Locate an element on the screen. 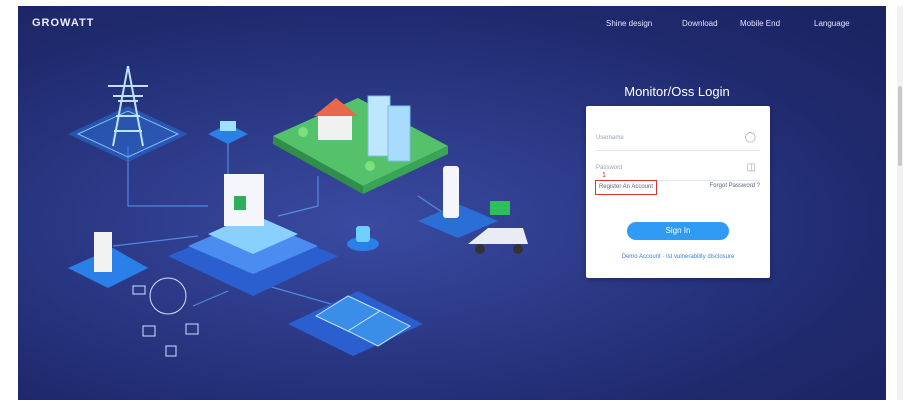 The width and height of the screenshot is (905, 400). nav-shine-design: Shine design is located at coordinates (629, 23).